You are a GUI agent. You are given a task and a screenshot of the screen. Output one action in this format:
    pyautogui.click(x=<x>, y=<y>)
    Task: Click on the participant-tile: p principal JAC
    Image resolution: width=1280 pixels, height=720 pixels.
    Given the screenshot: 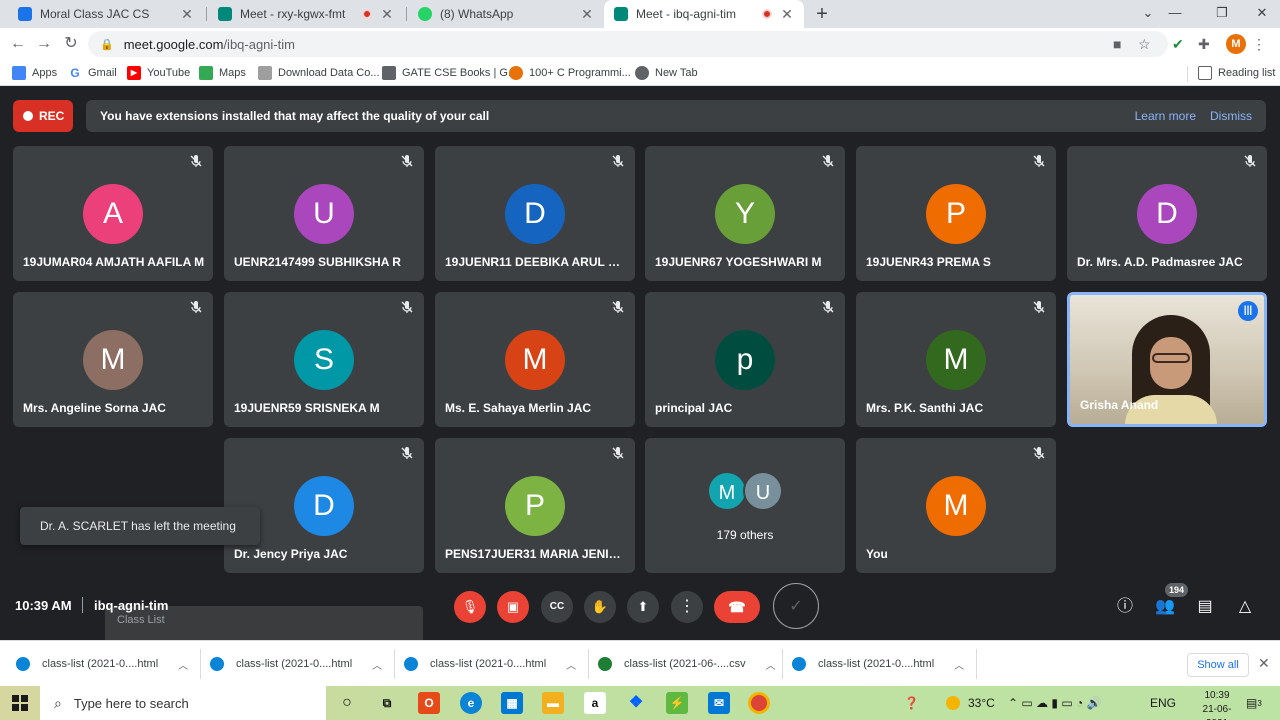 What is the action you would take?
    pyautogui.click(x=745, y=359)
    